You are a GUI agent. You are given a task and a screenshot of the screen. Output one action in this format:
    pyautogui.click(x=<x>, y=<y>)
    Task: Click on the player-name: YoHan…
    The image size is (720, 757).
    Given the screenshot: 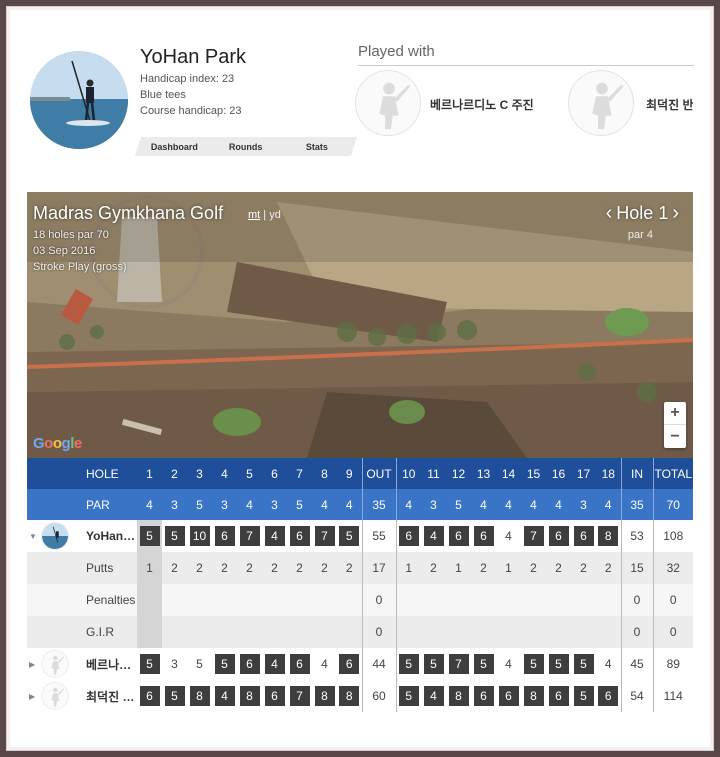 What is the action you would take?
    pyautogui.click(x=110, y=536)
    